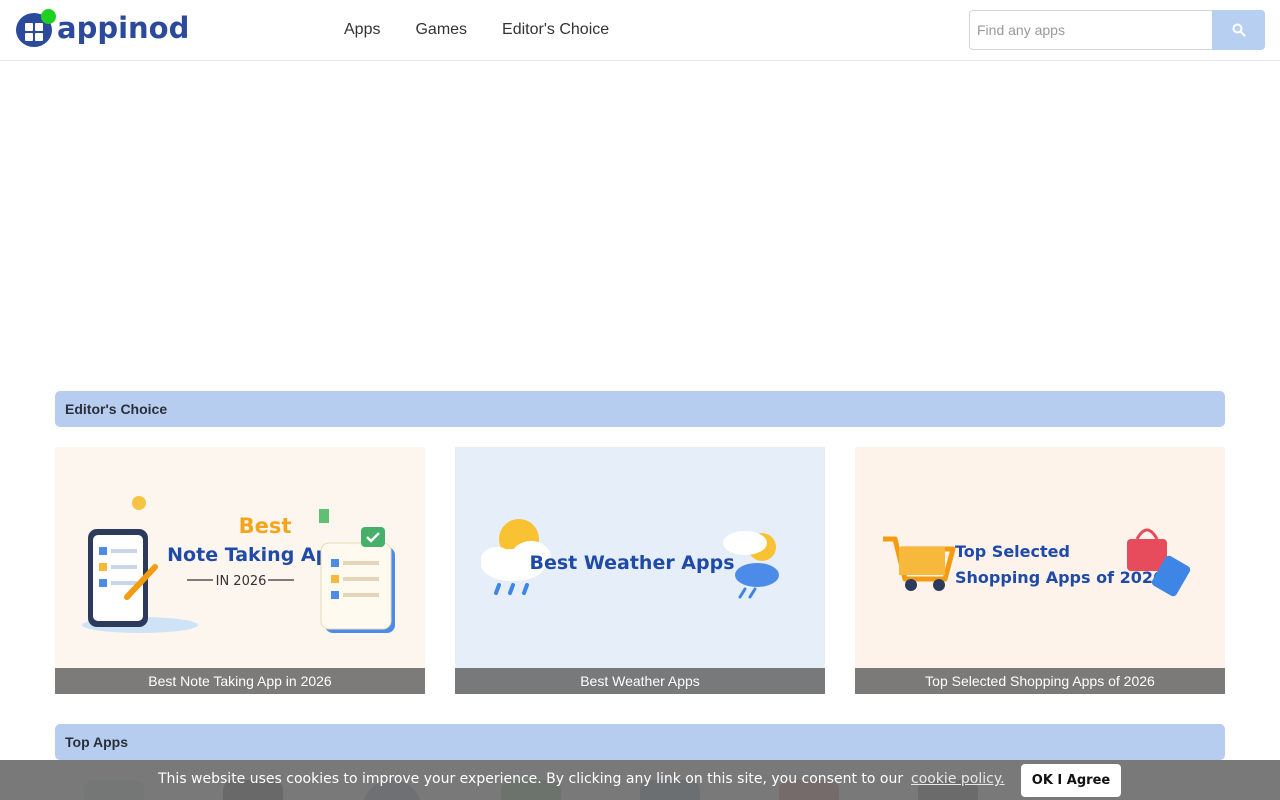  What do you see at coordinates (1040, 681) in the screenshot?
I see `card-caption: Top Selected Shopping Apps of 2026` at bounding box center [1040, 681].